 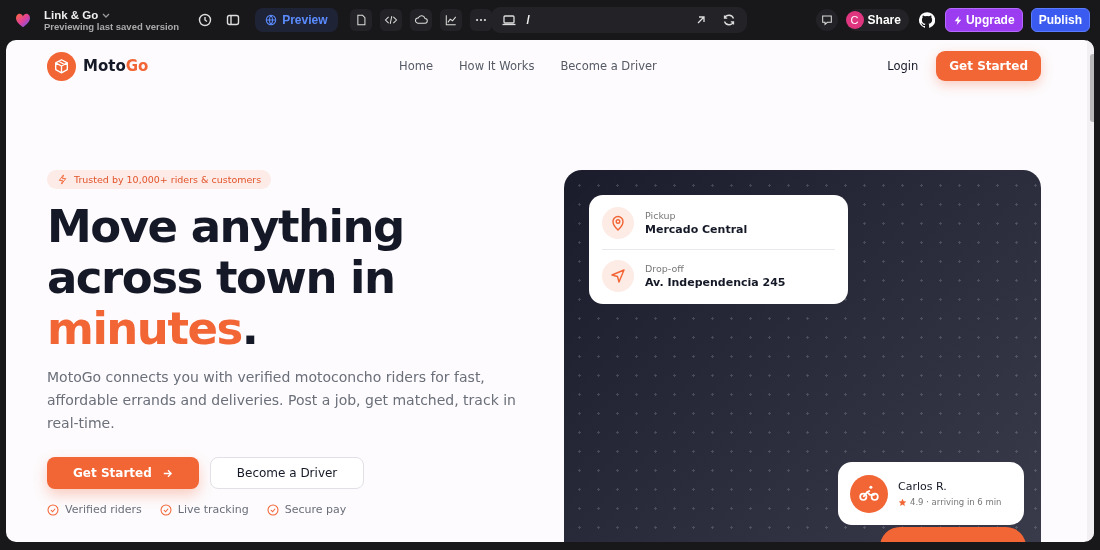 I want to click on publish-button: Publish, so click(x=1060, y=20).